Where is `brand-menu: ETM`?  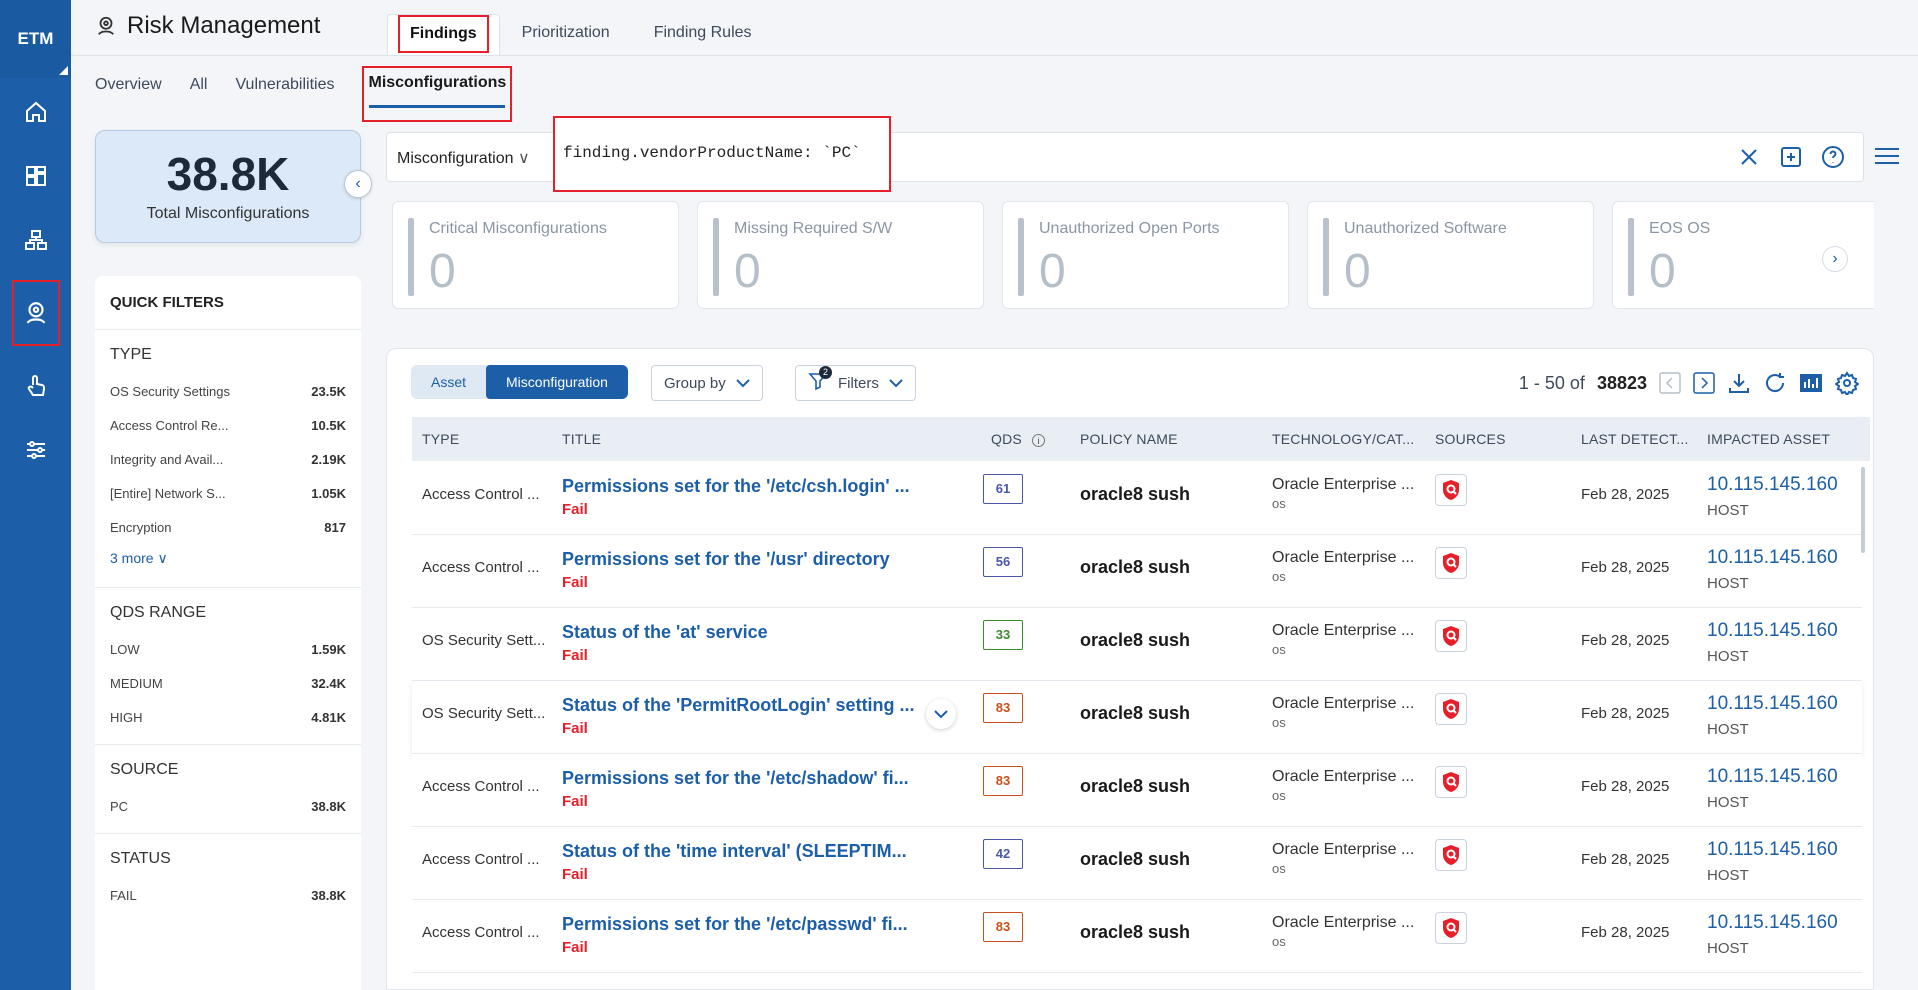
brand-menu: ETM is located at coordinates (35, 39).